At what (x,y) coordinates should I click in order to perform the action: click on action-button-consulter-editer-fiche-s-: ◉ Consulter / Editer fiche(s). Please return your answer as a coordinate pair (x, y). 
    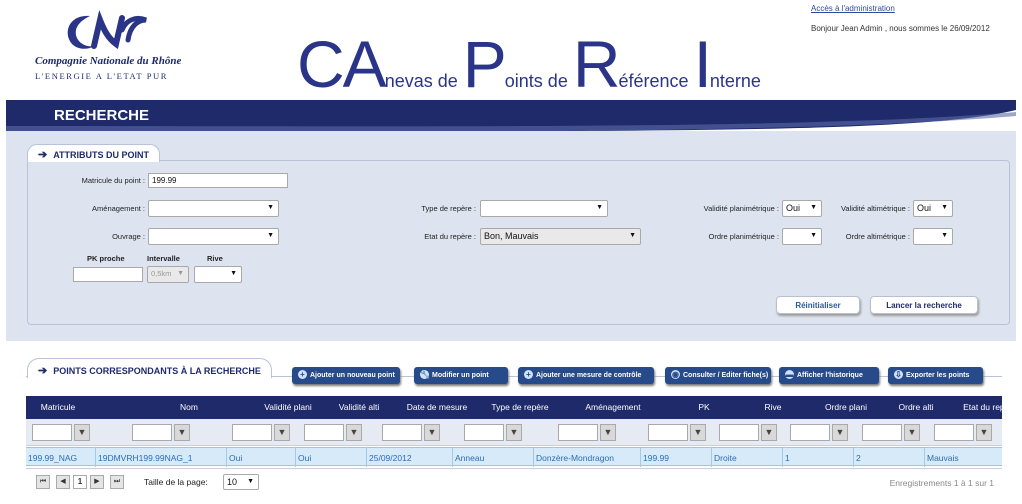
    Looking at the image, I should click on (718, 375).